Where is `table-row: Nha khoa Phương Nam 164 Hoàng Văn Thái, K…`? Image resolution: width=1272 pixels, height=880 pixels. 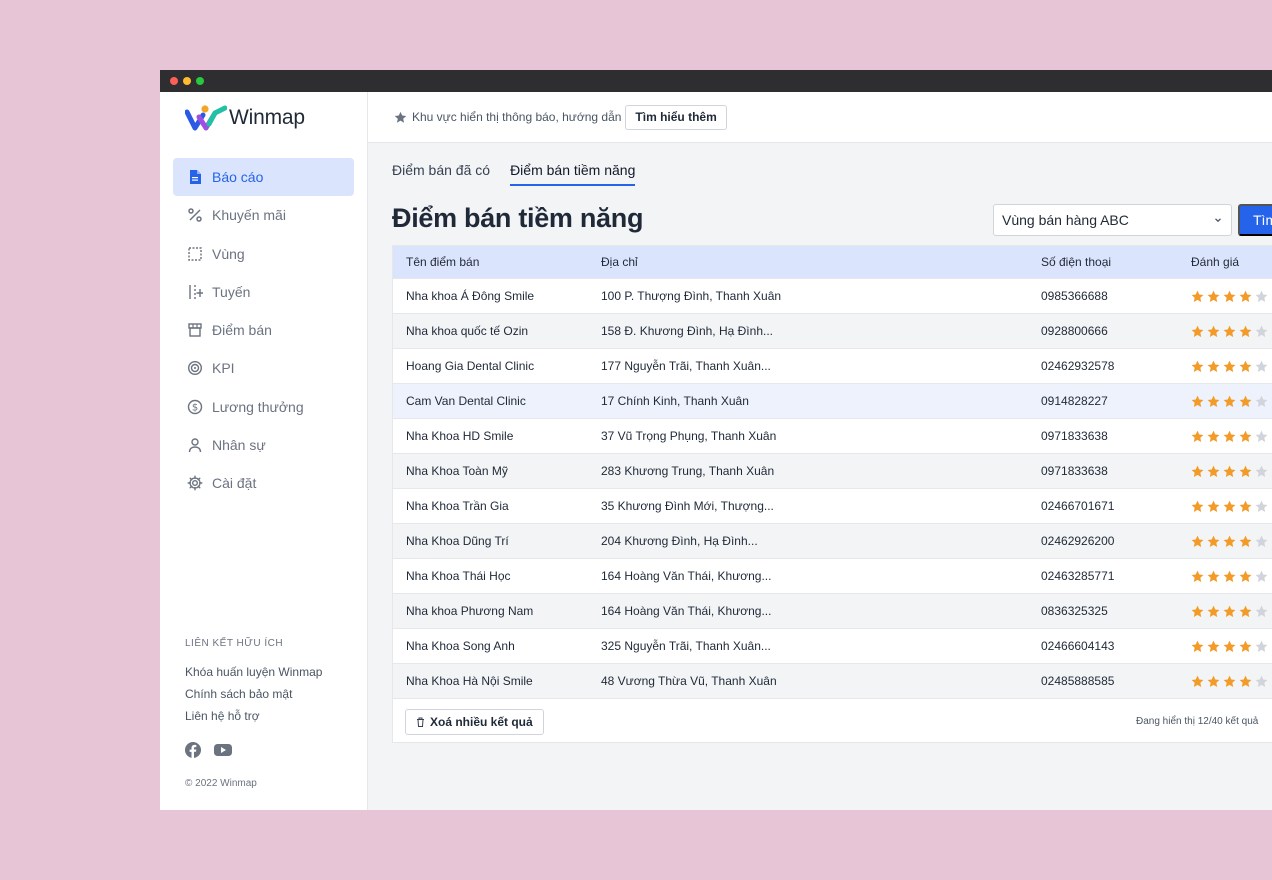 table-row: Nha khoa Phương Nam 164 Hoàng Văn Thái, K… is located at coordinates (832, 610).